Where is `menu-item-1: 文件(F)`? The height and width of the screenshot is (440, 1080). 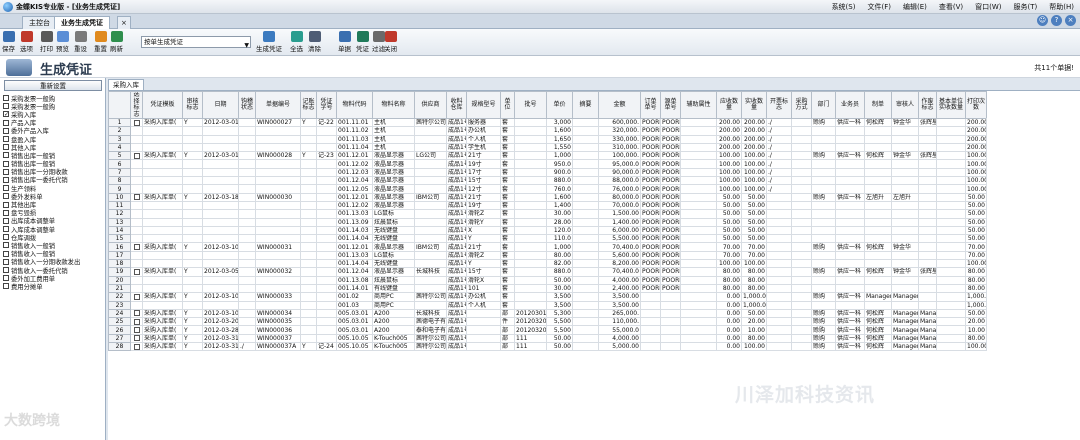
menu-item-1: 文件(F) is located at coordinates (879, 7).